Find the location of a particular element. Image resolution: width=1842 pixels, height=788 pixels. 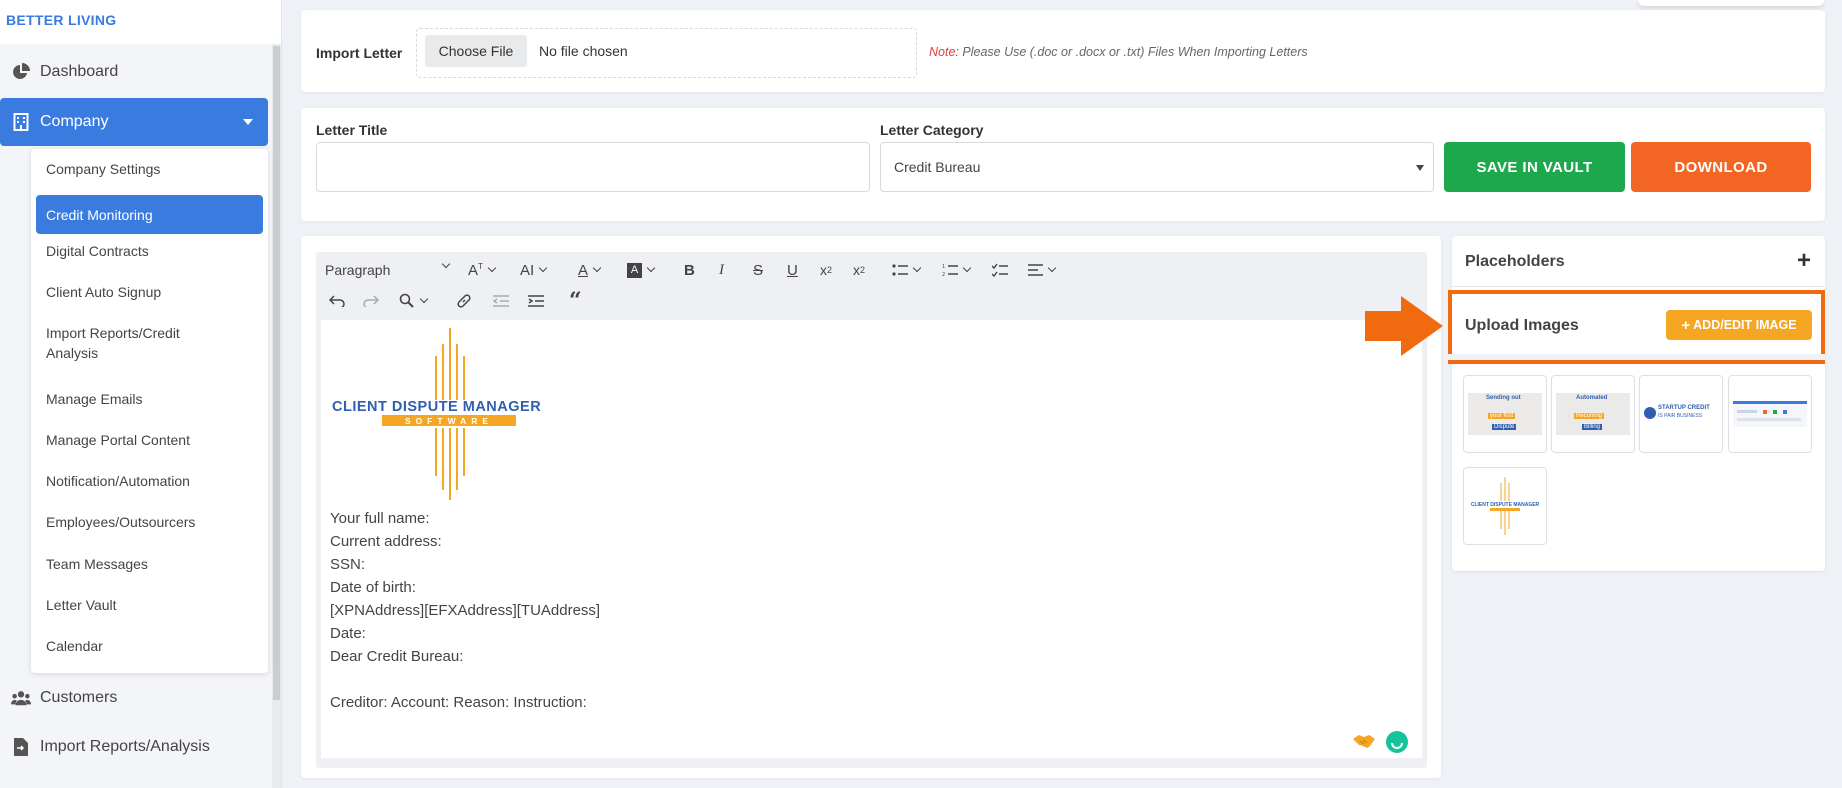

image-thumbnail: CLIENT DISPUTE MANAGER is located at coordinates (1505, 506).